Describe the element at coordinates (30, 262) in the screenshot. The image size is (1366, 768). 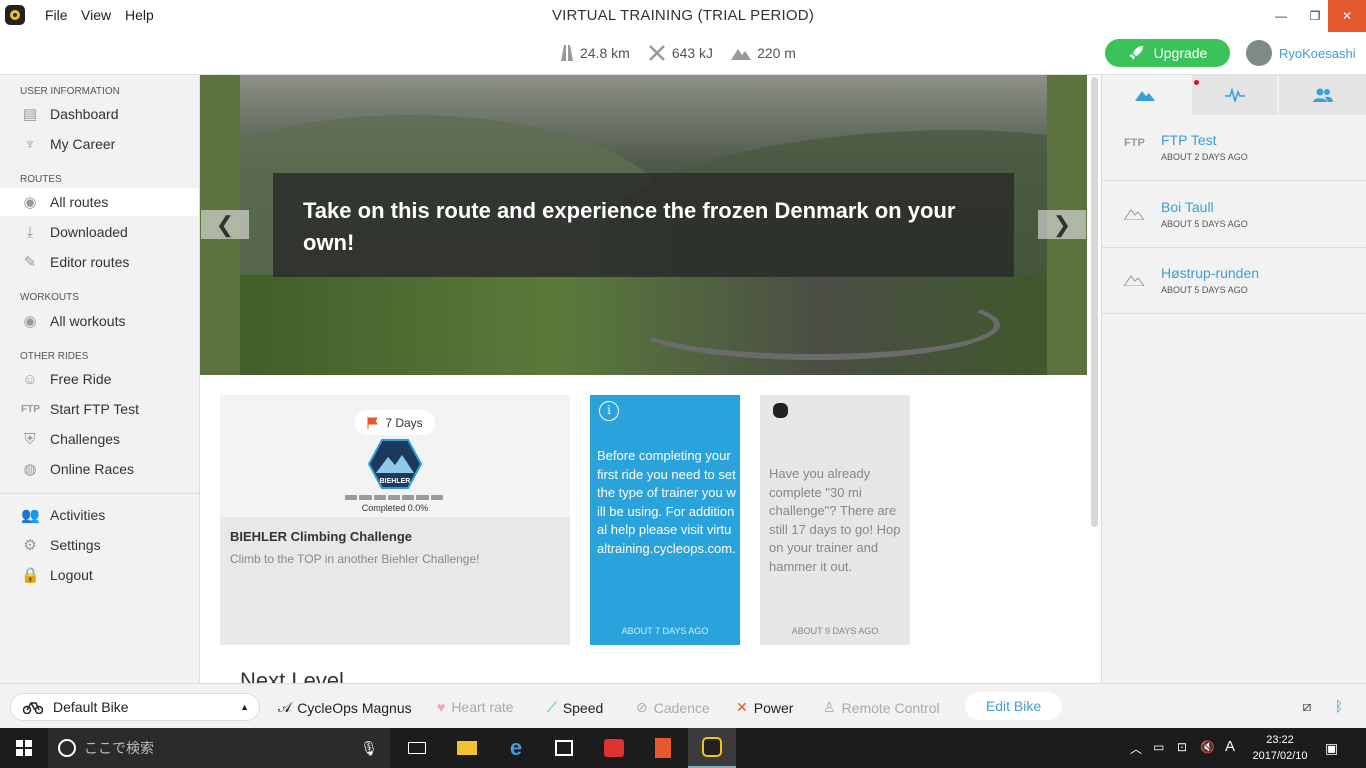
I see `magic-wand-icon: ✎` at that location.